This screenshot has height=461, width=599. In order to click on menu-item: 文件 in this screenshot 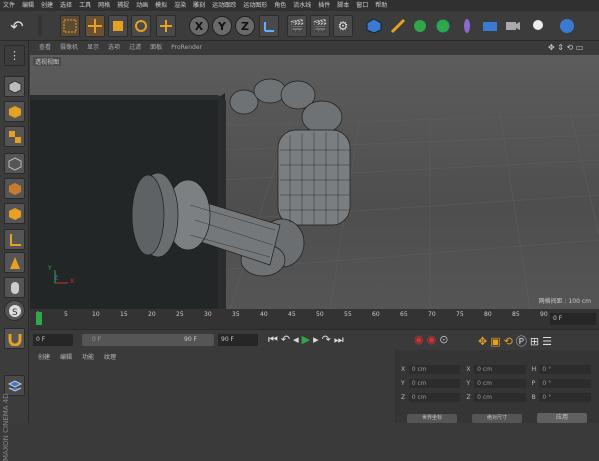, I will do `click(9, 5)`.